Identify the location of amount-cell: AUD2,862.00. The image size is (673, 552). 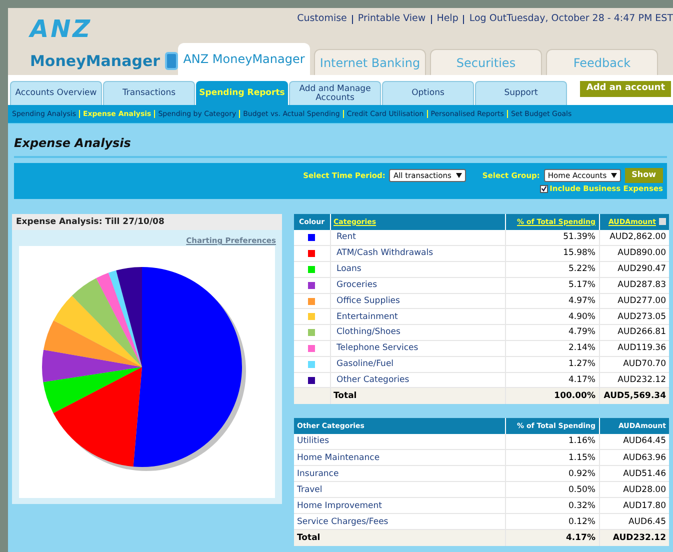
(634, 238).